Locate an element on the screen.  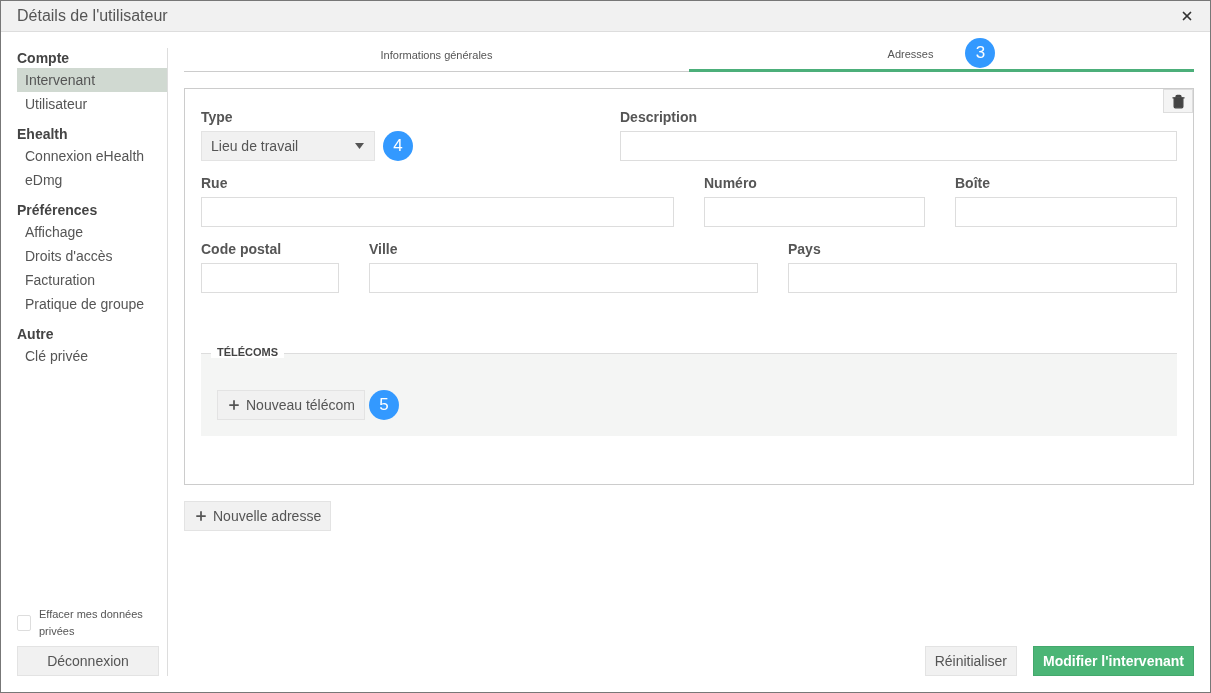
section-title: TÉLÉCOMS is located at coordinates (248, 352).